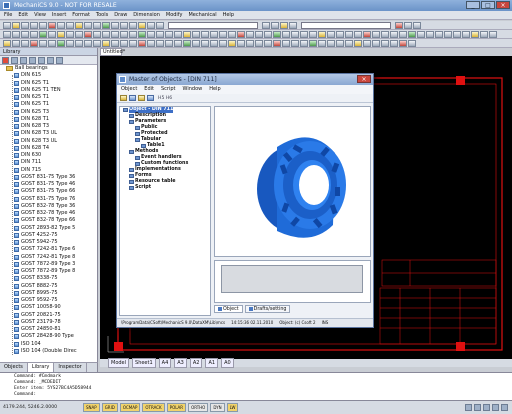  I want to click on library-item: GOST 2893-82 Type 5, so click(55, 228).